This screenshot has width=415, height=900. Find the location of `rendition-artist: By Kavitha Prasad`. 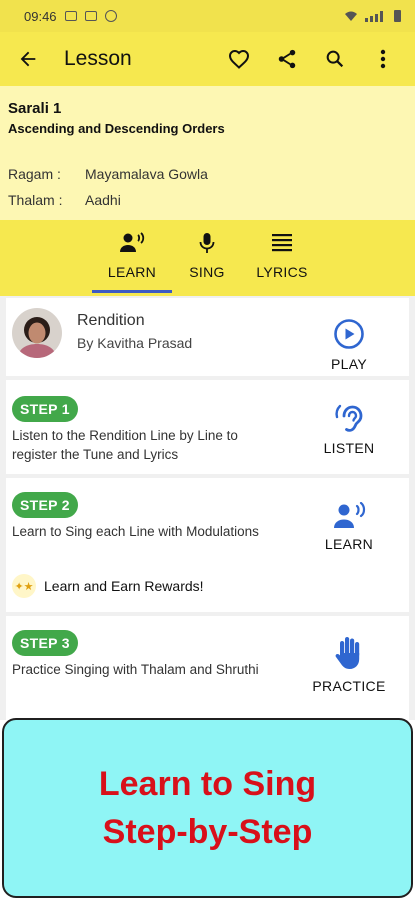

rendition-artist: By Kavitha Prasad is located at coordinates (135, 343).